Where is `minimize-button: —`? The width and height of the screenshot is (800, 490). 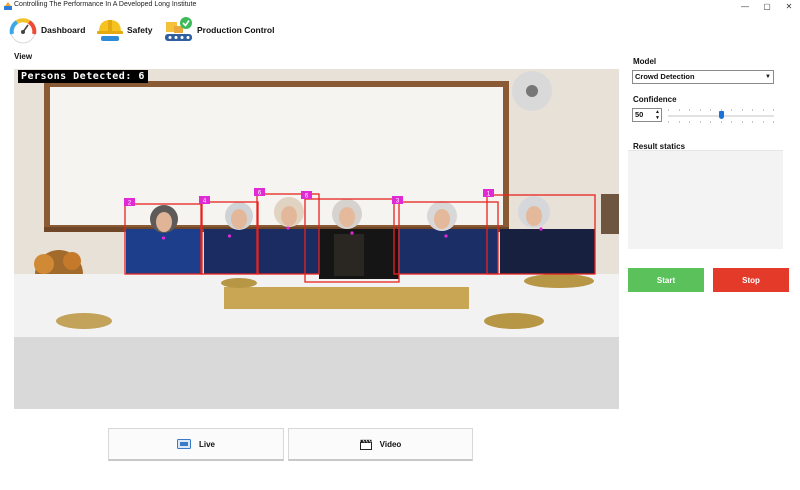
minimize-button: — is located at coordinates (745, 6).